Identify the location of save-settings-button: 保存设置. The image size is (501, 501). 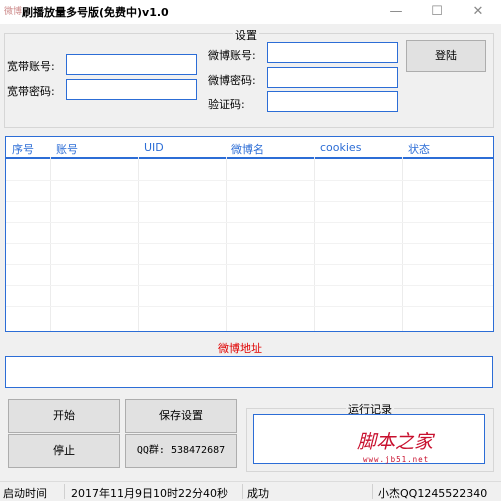
(181, 416).